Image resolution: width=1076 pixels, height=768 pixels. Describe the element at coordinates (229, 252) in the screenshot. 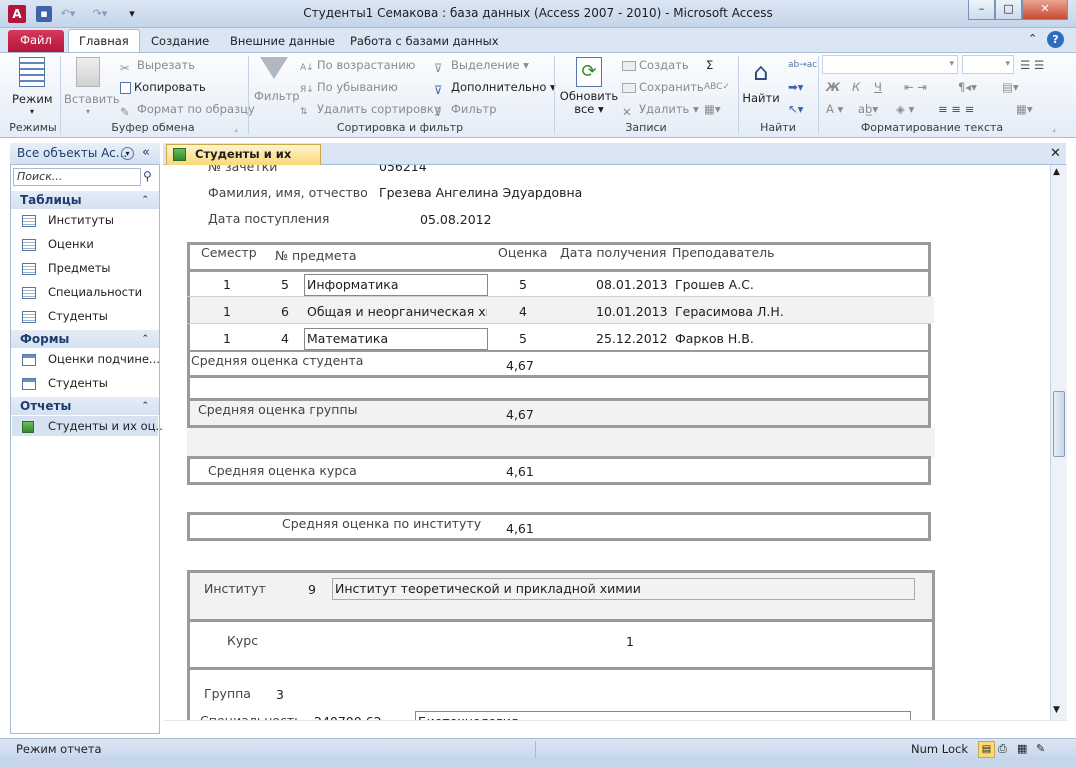

I see `col-semester: Семестр` at that location.